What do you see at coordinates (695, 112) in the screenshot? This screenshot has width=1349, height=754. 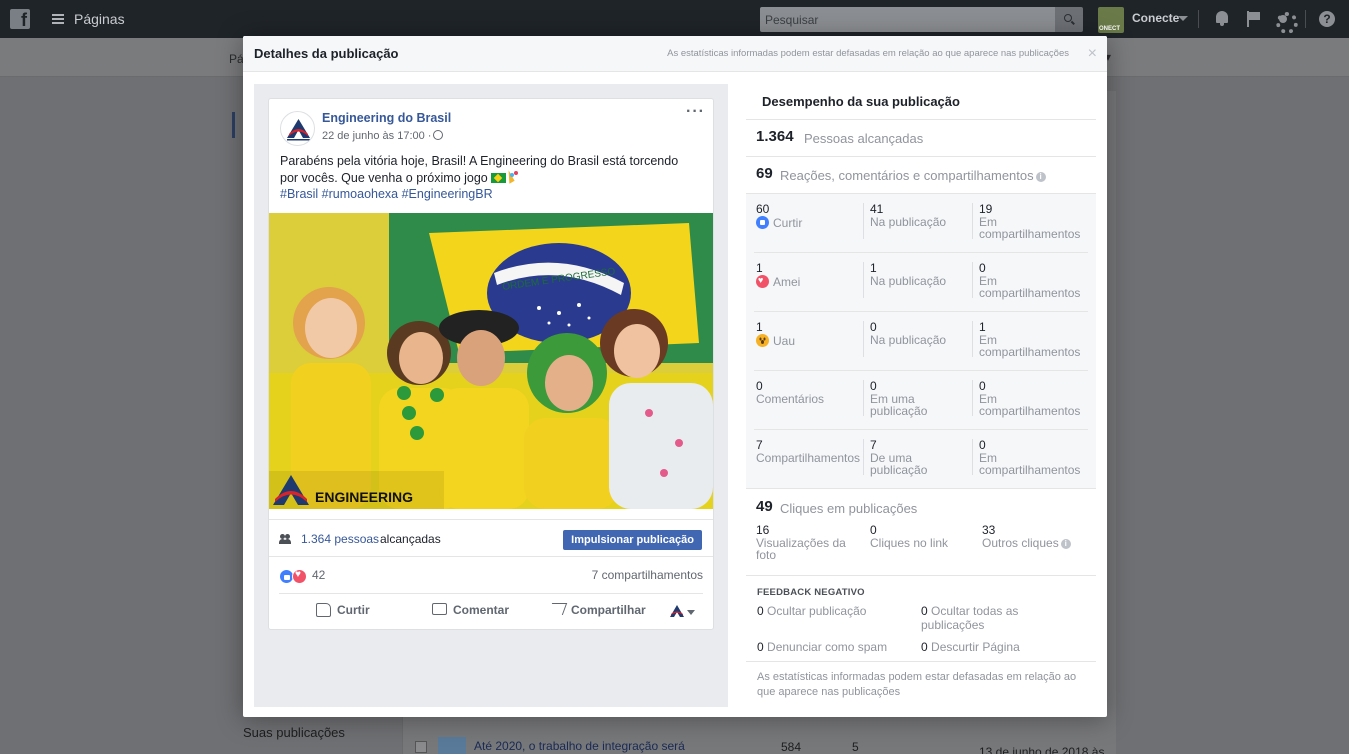 I see `more-options-icon: ···` at bounding box center [695, 112].